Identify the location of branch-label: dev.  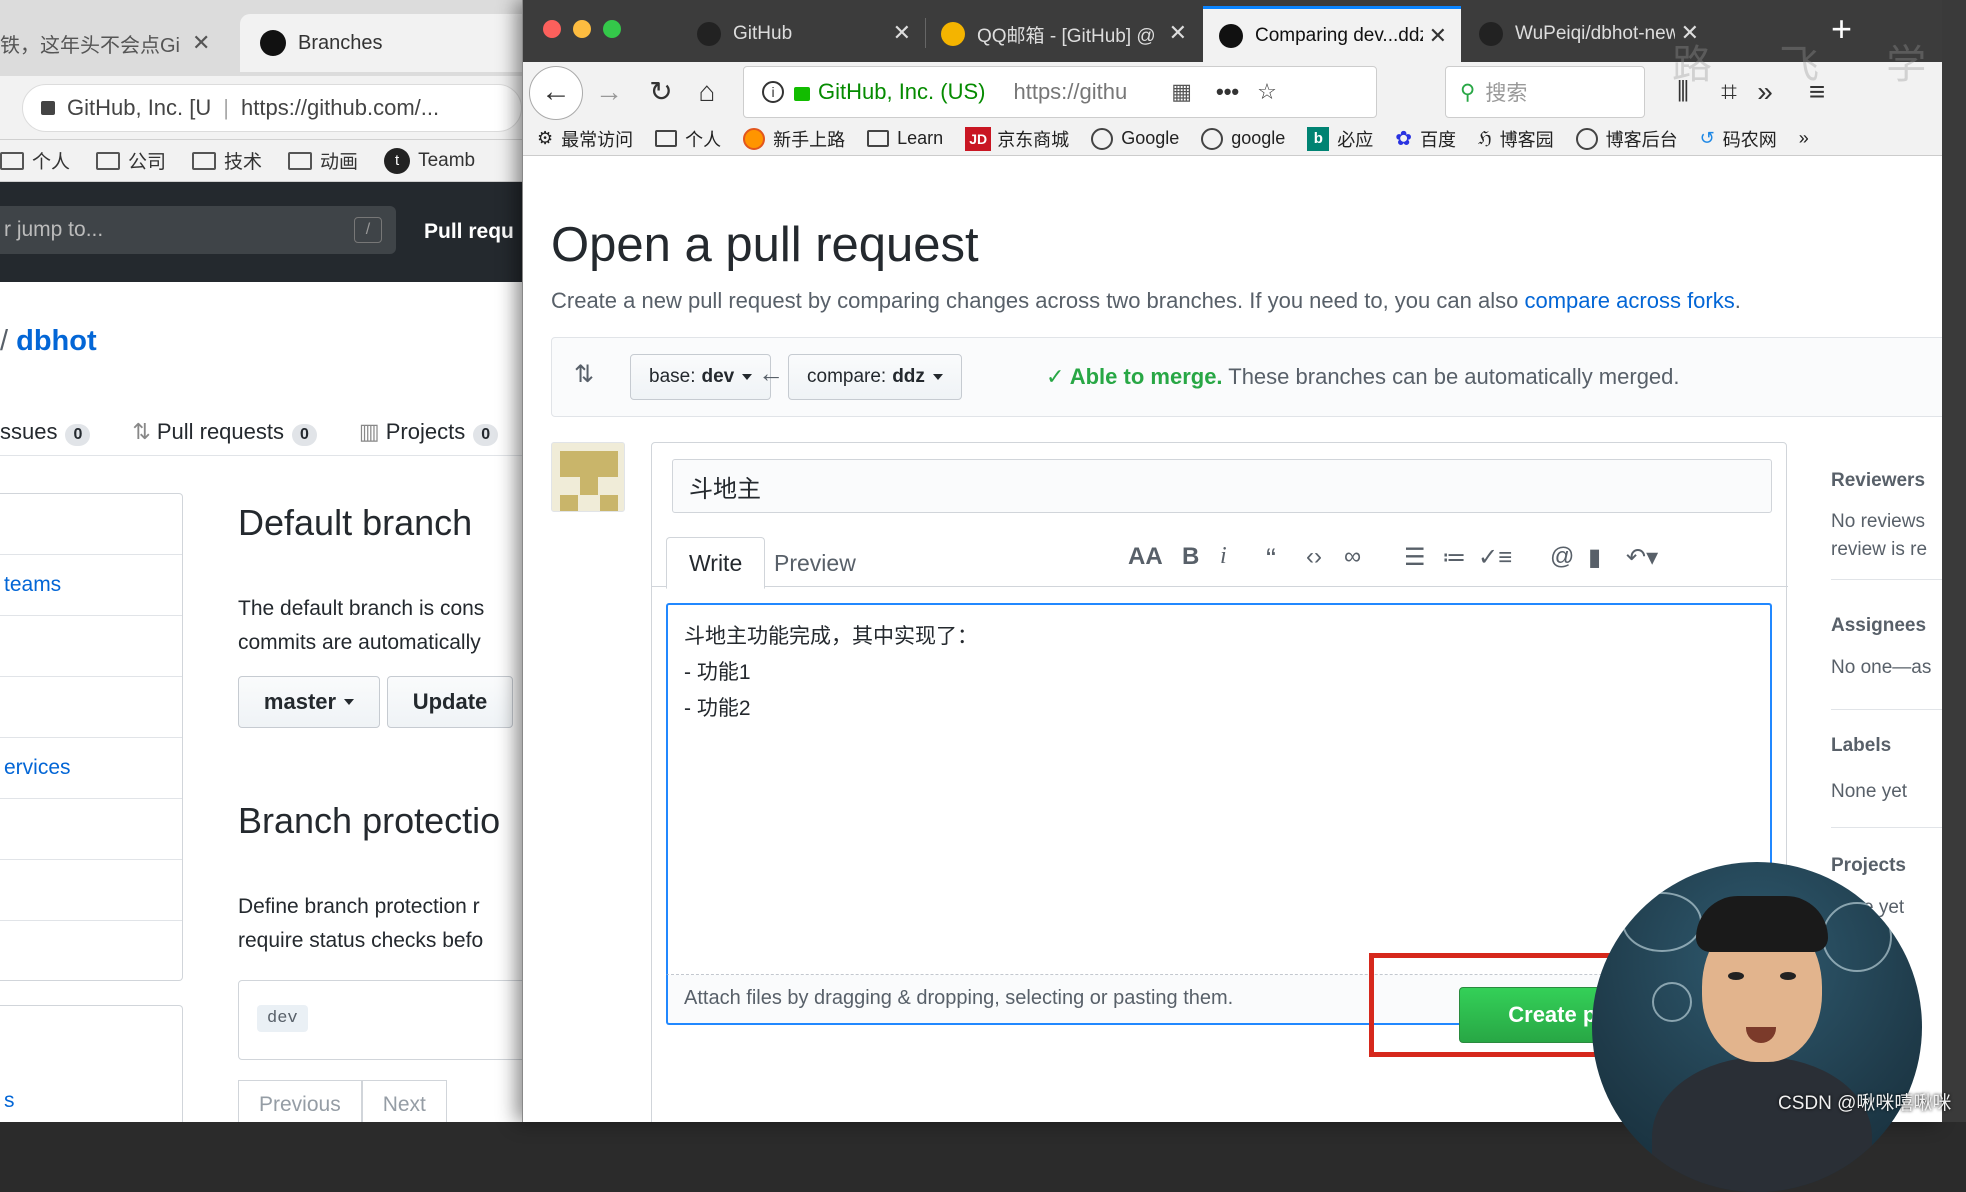
(282, 1018).